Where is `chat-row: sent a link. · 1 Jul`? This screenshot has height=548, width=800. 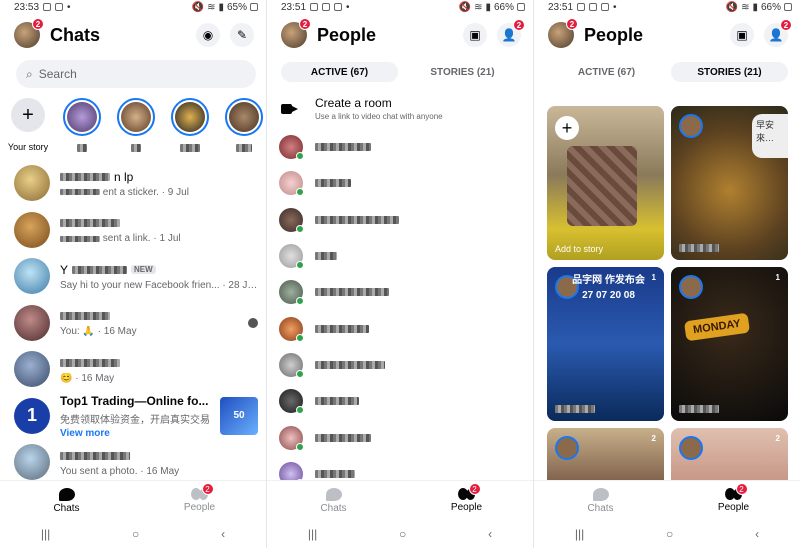
chat-row: sent a link. · 1 Jul is located at coordinates (133, 230).